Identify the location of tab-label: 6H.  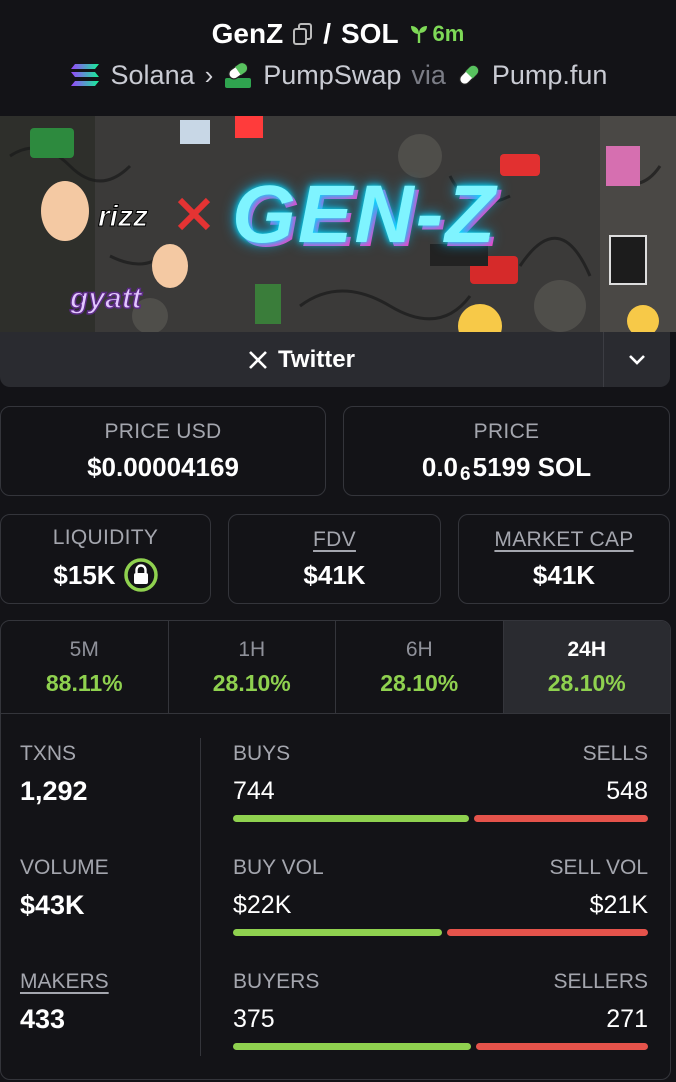
(419, 649).